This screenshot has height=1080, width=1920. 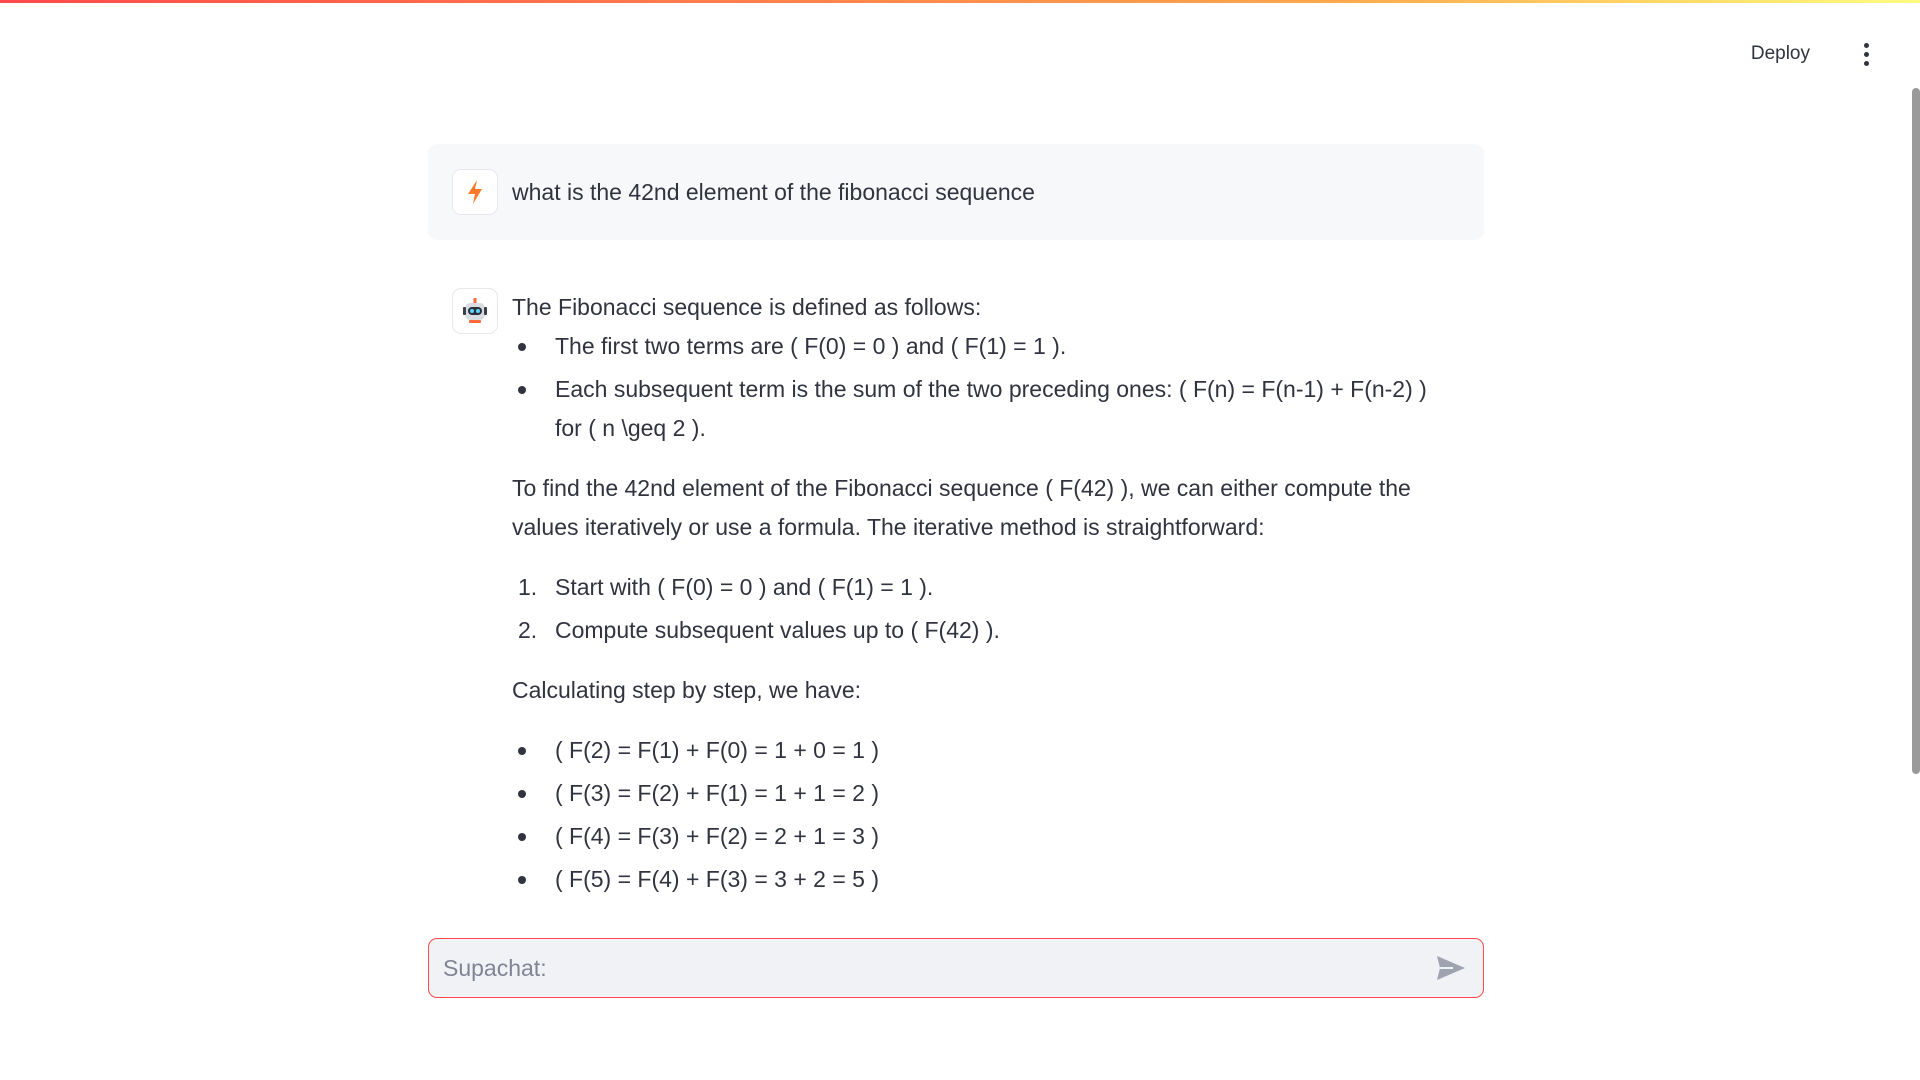 I want to click on chat-input, so click(x=923, y=968).